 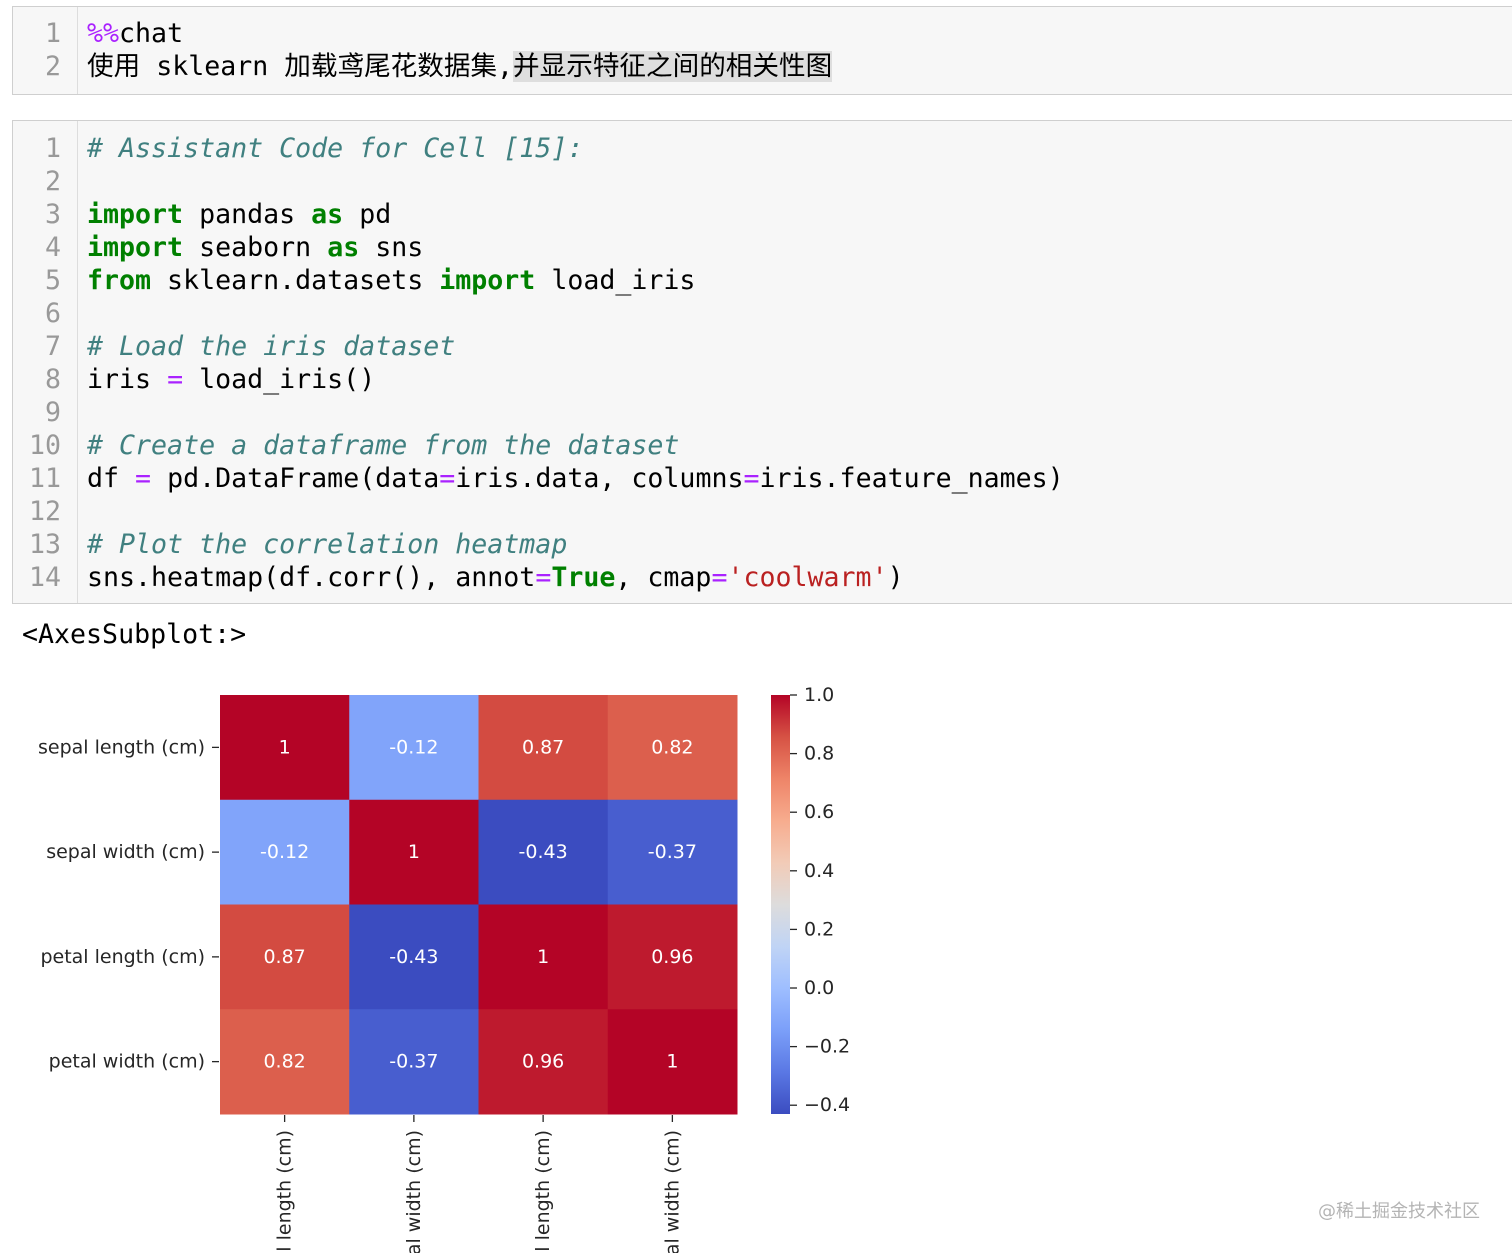 I want to click on colorbar, so click(x=780, y=904).